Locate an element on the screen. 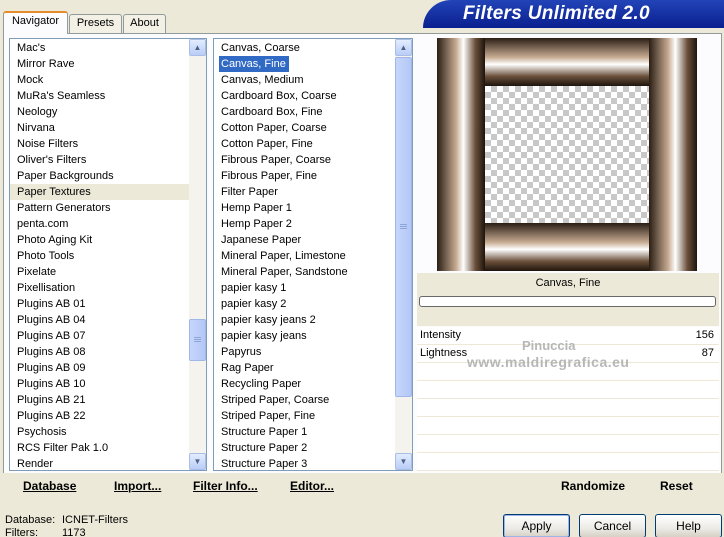  apply-button: Apply is located at coordinates (536, 525).